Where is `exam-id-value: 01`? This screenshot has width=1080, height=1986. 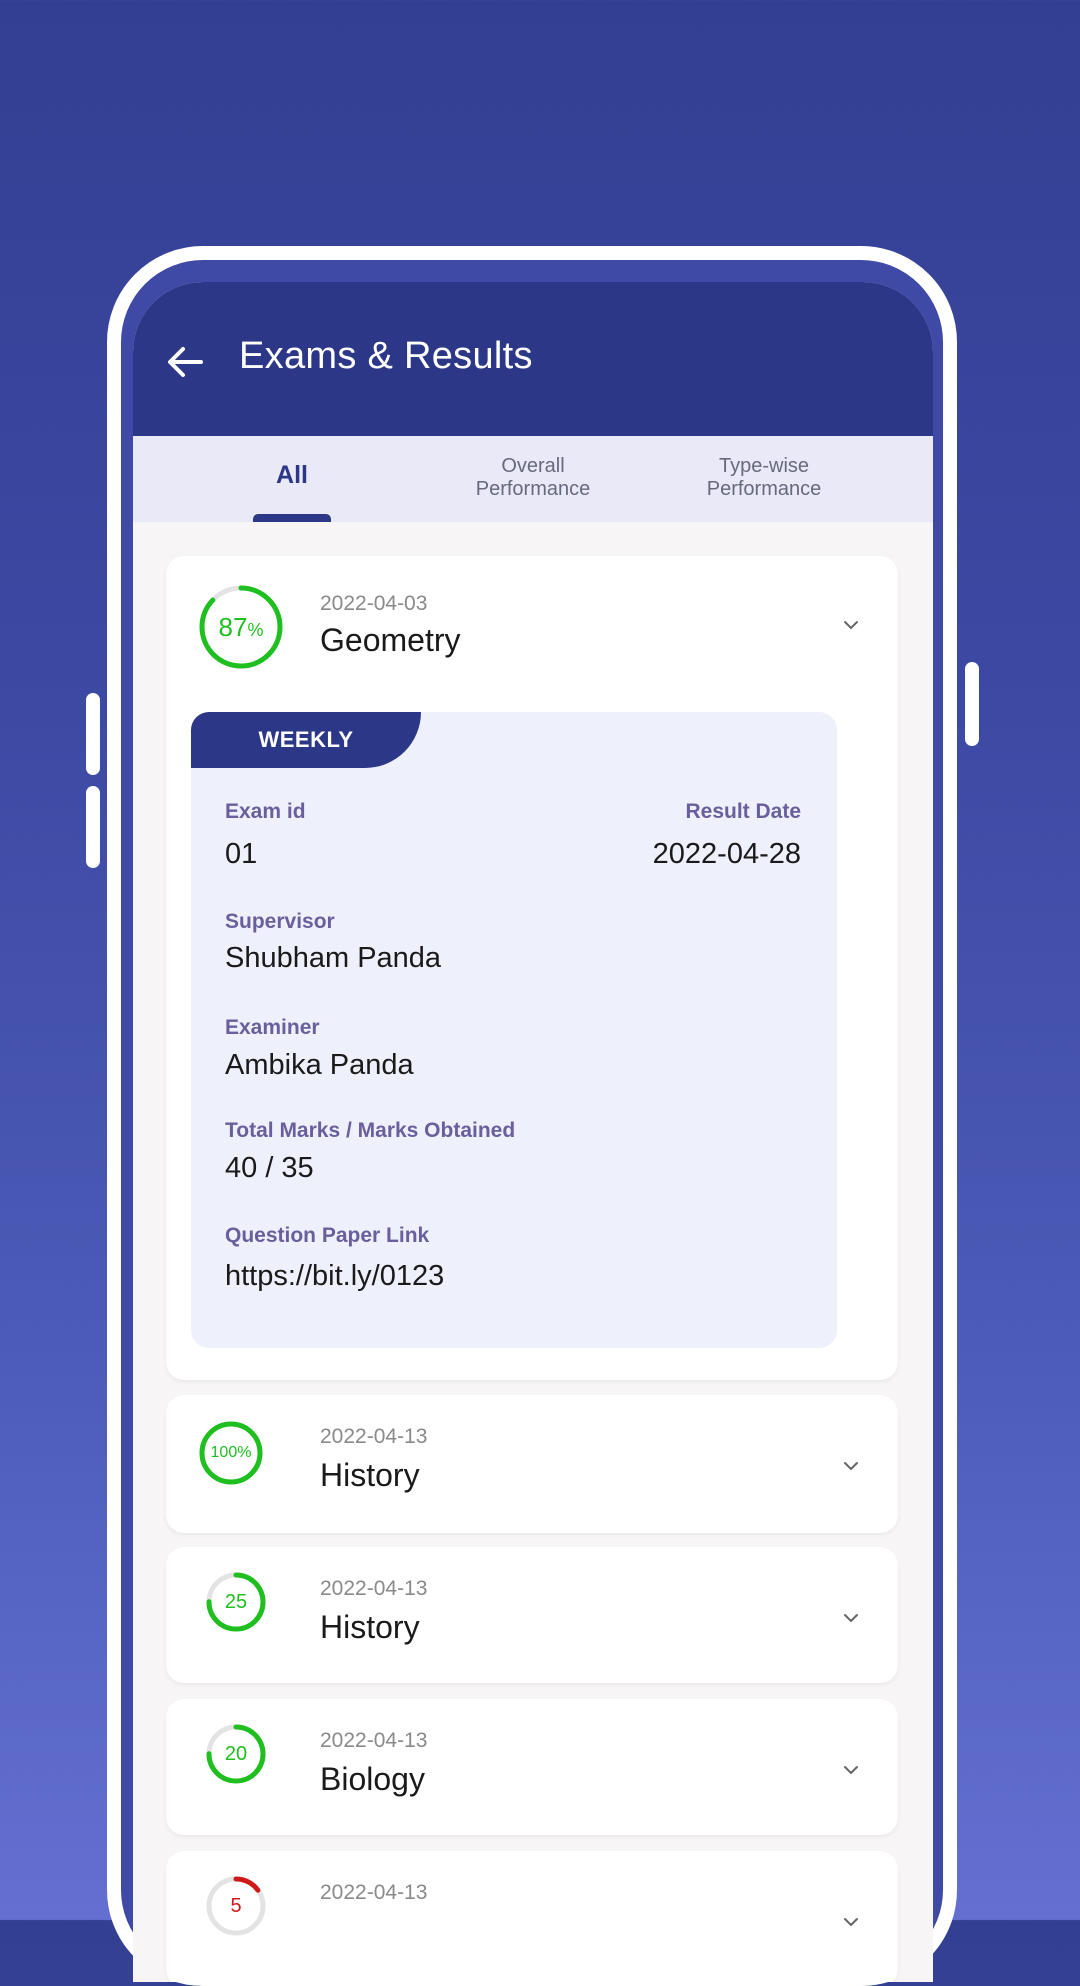
exam-id-value: 01 is located at coordinates (241, 854).